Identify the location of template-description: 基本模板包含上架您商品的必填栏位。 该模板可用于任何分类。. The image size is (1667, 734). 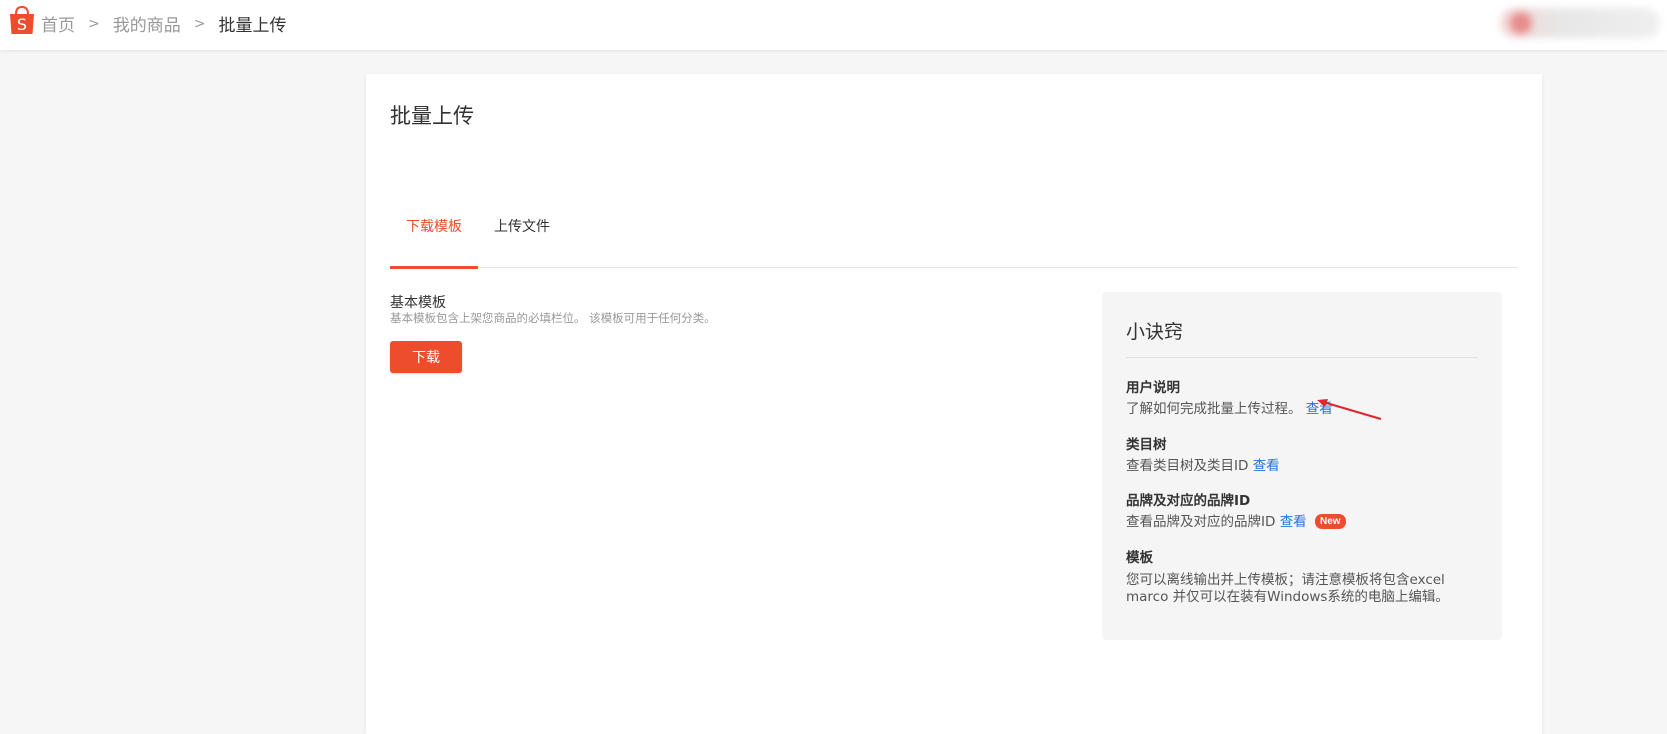
(553, 318).